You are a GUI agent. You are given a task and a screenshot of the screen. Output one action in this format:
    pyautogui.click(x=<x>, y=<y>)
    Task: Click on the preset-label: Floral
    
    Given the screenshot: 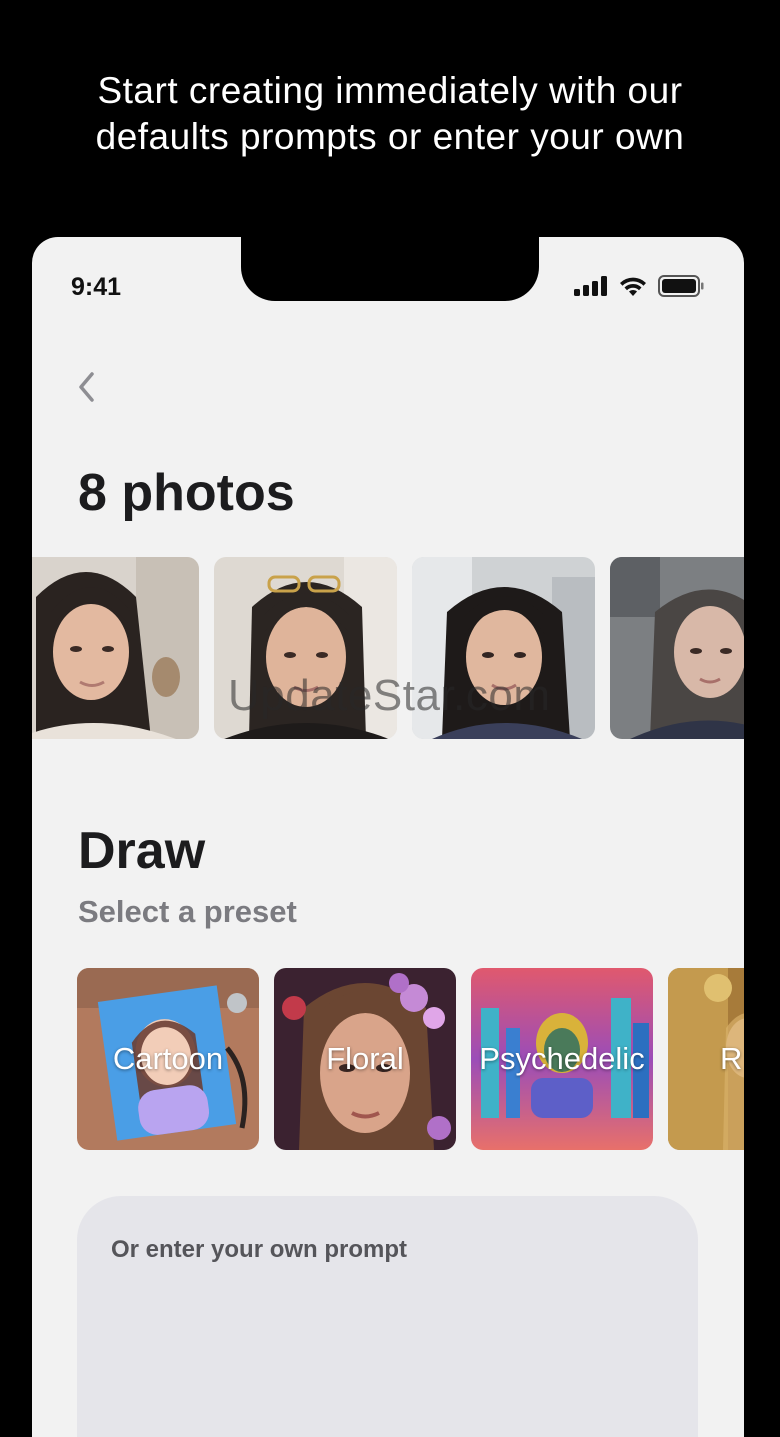 What is the action you would take?
    pyautogui.click(x=365, y=1058)
    